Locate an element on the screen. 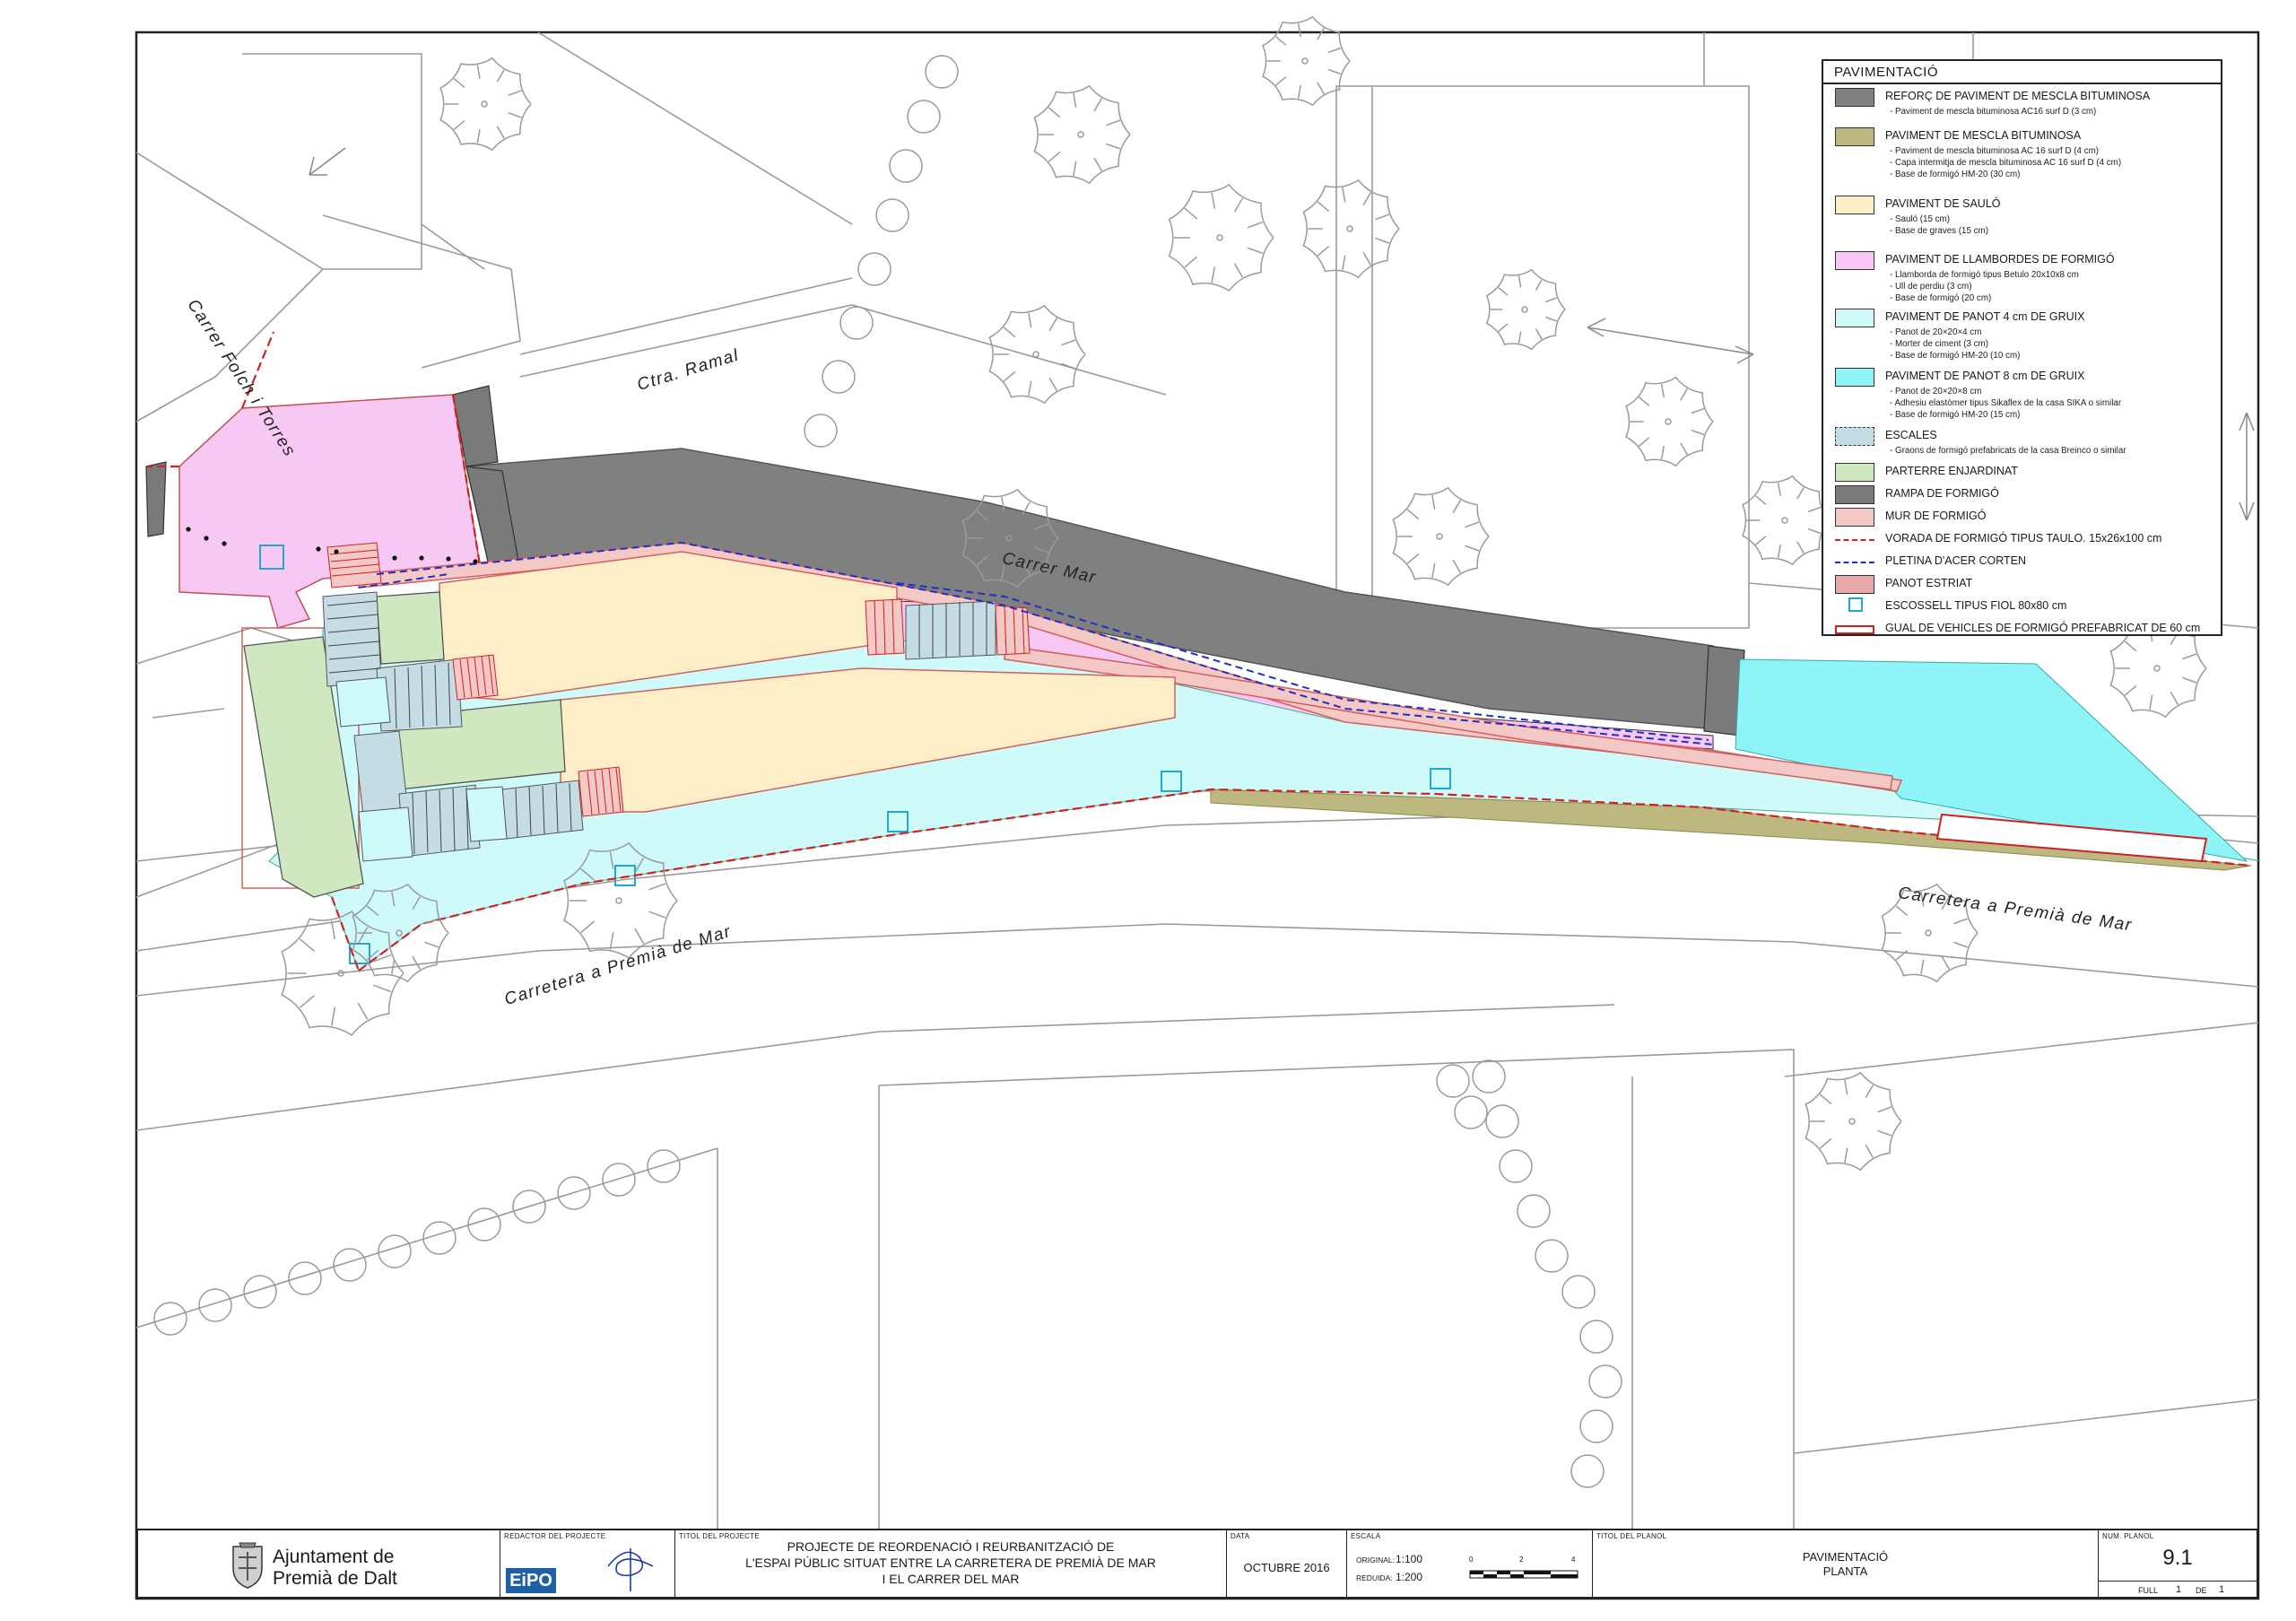 The height and width of the screenshot is (1621, 2296). legend-item-note: - Base de formigó (20 cm) is located at coordinates (1941, 298).